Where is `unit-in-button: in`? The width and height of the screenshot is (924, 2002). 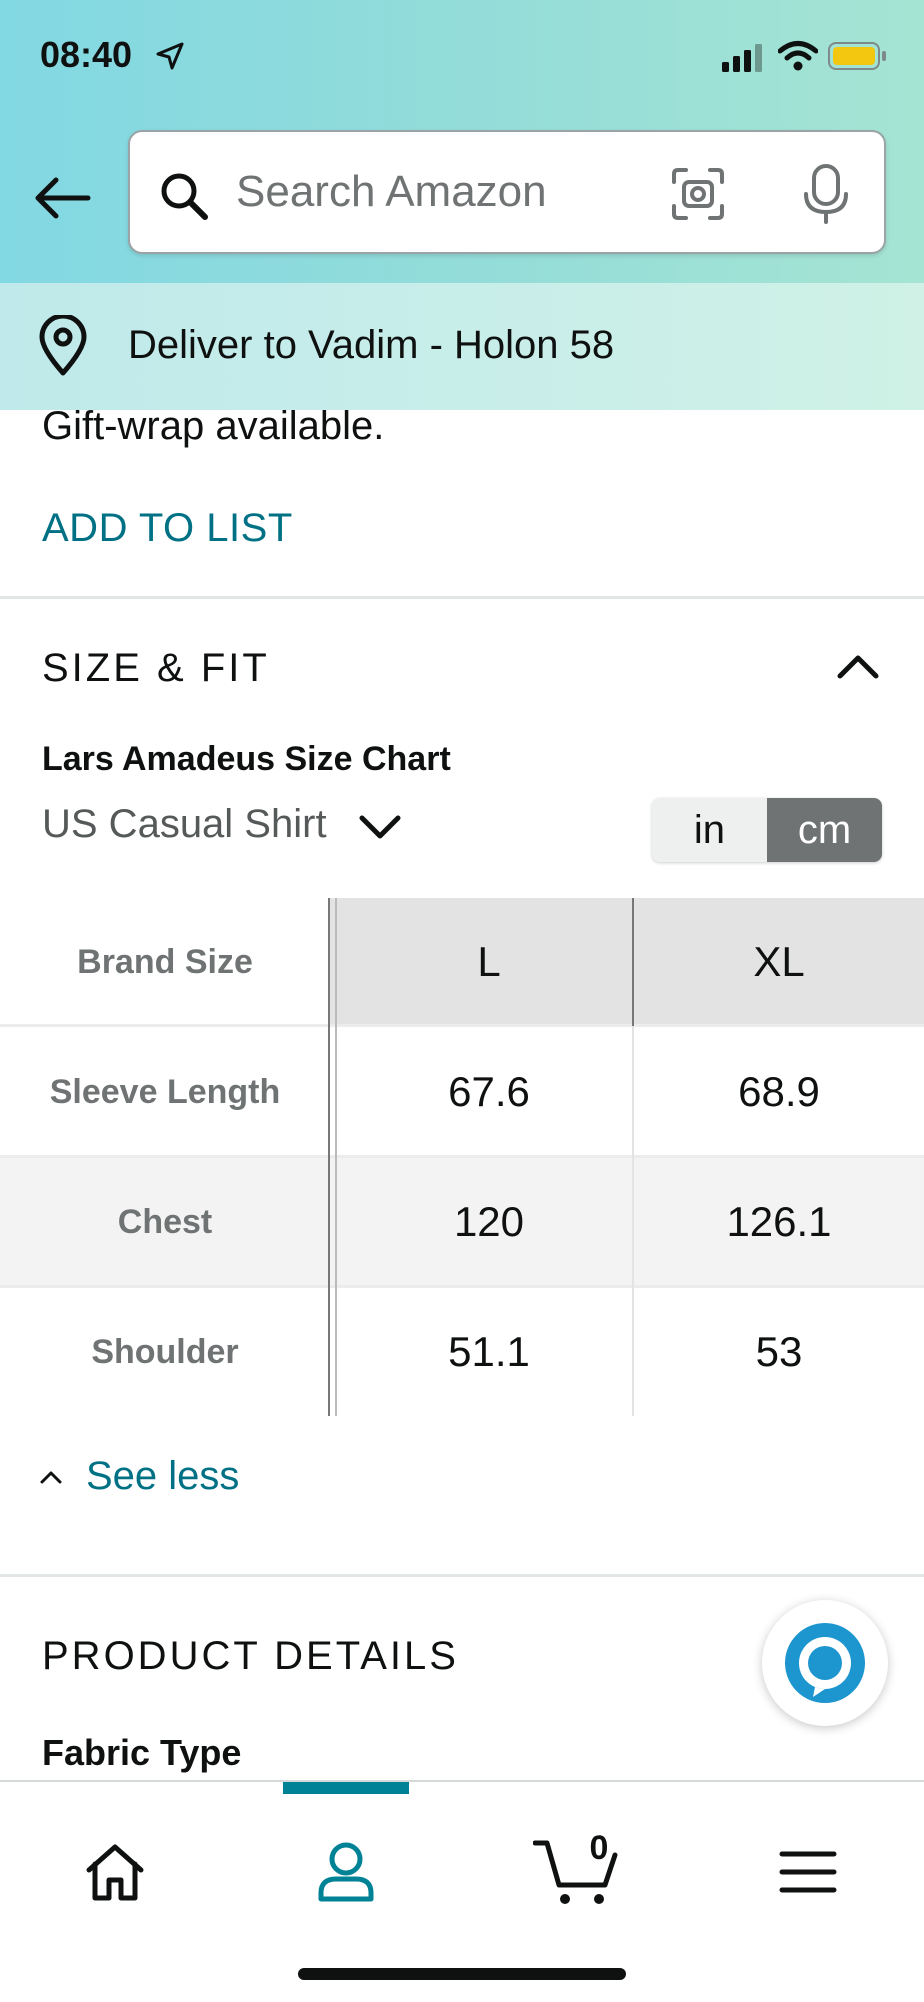 unit-in-button: in is located at coordinates (709, 830).